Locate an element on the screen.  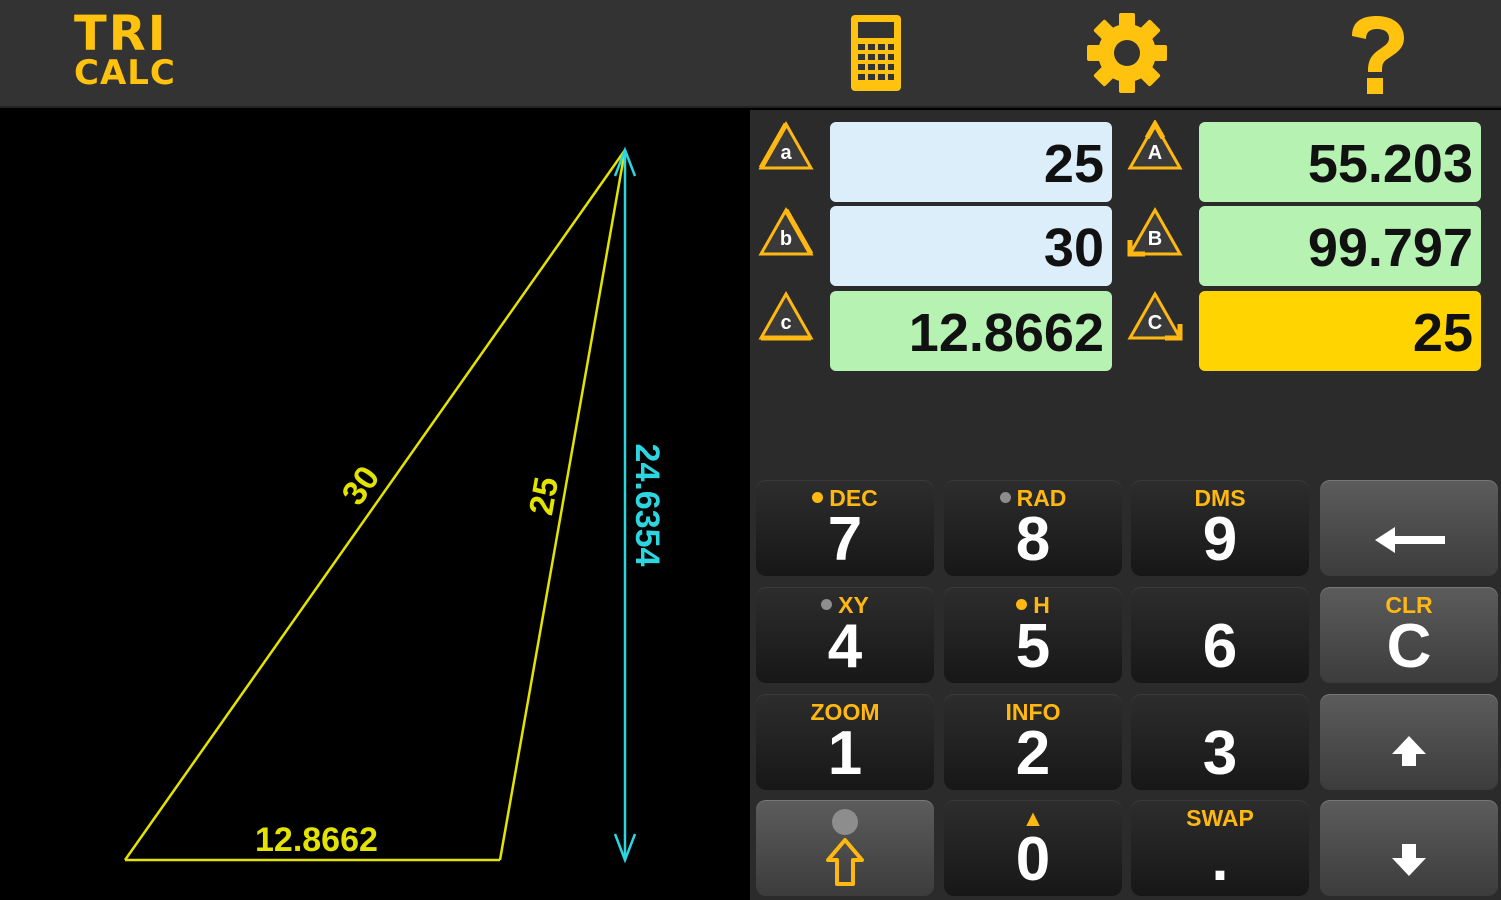
key-3: 3 is located at coordinates (1220, 742).